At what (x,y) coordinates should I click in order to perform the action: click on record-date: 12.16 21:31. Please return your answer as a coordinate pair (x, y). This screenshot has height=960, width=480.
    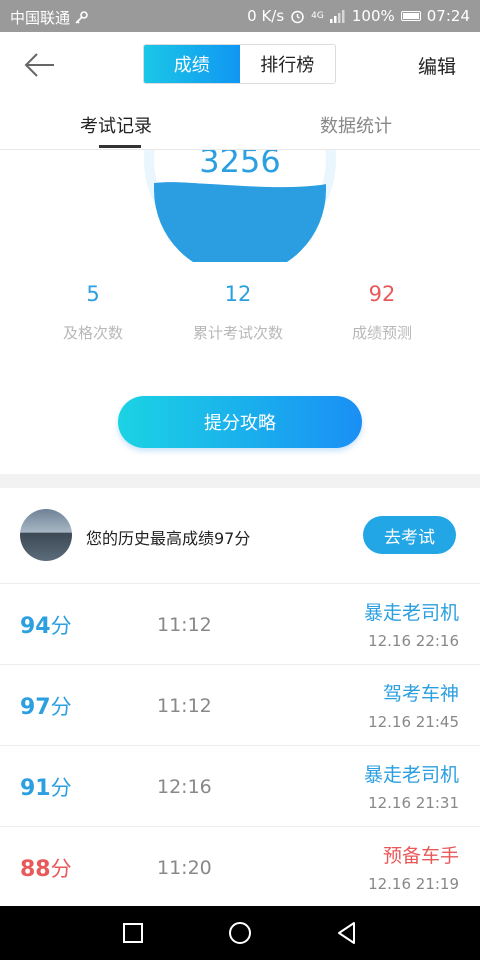
    Looking at the image, I should click on (413, 803).